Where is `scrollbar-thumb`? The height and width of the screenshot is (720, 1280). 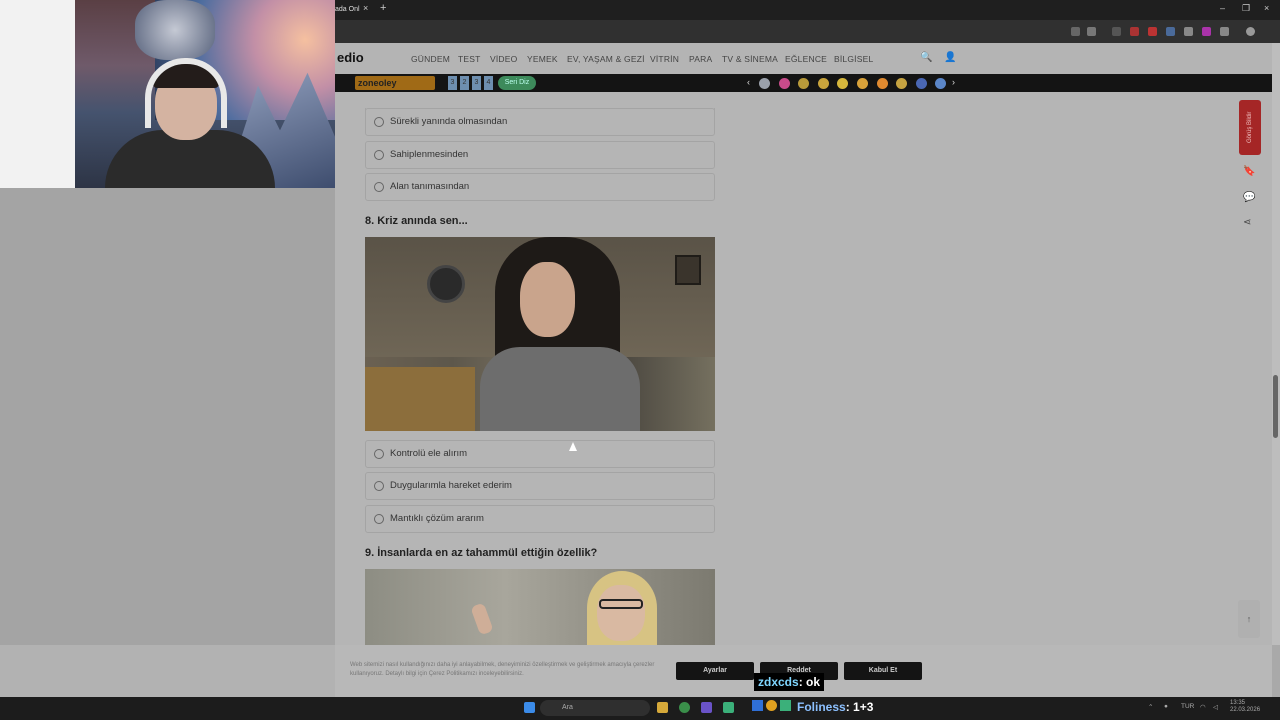
scrollbar-thumb is located at coordinates (1275, 406).